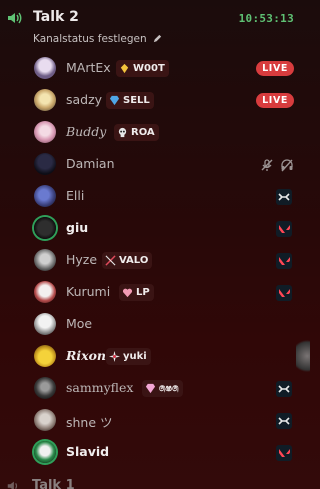  I want to click on sparkle-icon, so click(114, 356).